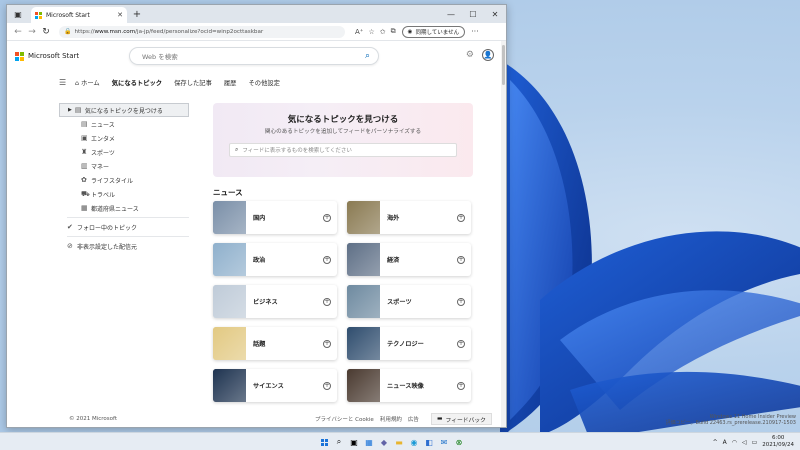  I want to click on nav-home: ⌂ ホーム, so click(87, 82).